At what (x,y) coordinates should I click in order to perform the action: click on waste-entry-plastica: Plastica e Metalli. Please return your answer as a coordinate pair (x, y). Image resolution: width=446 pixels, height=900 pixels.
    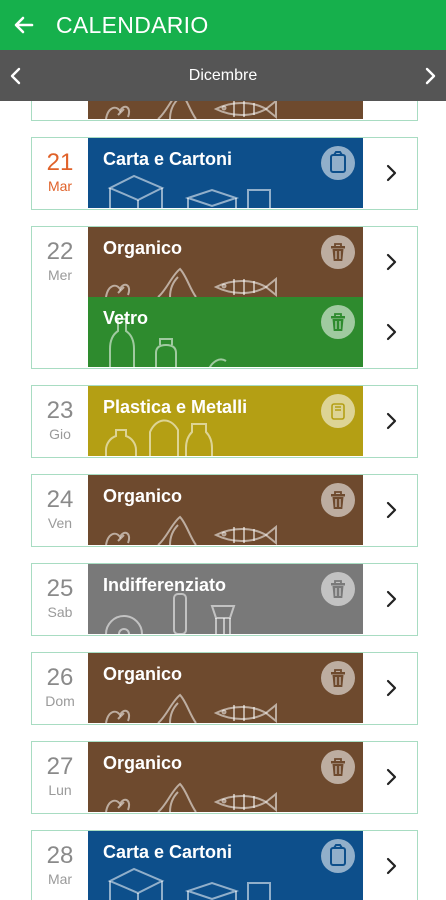
    Looking at the image, I should click on (225, 421).